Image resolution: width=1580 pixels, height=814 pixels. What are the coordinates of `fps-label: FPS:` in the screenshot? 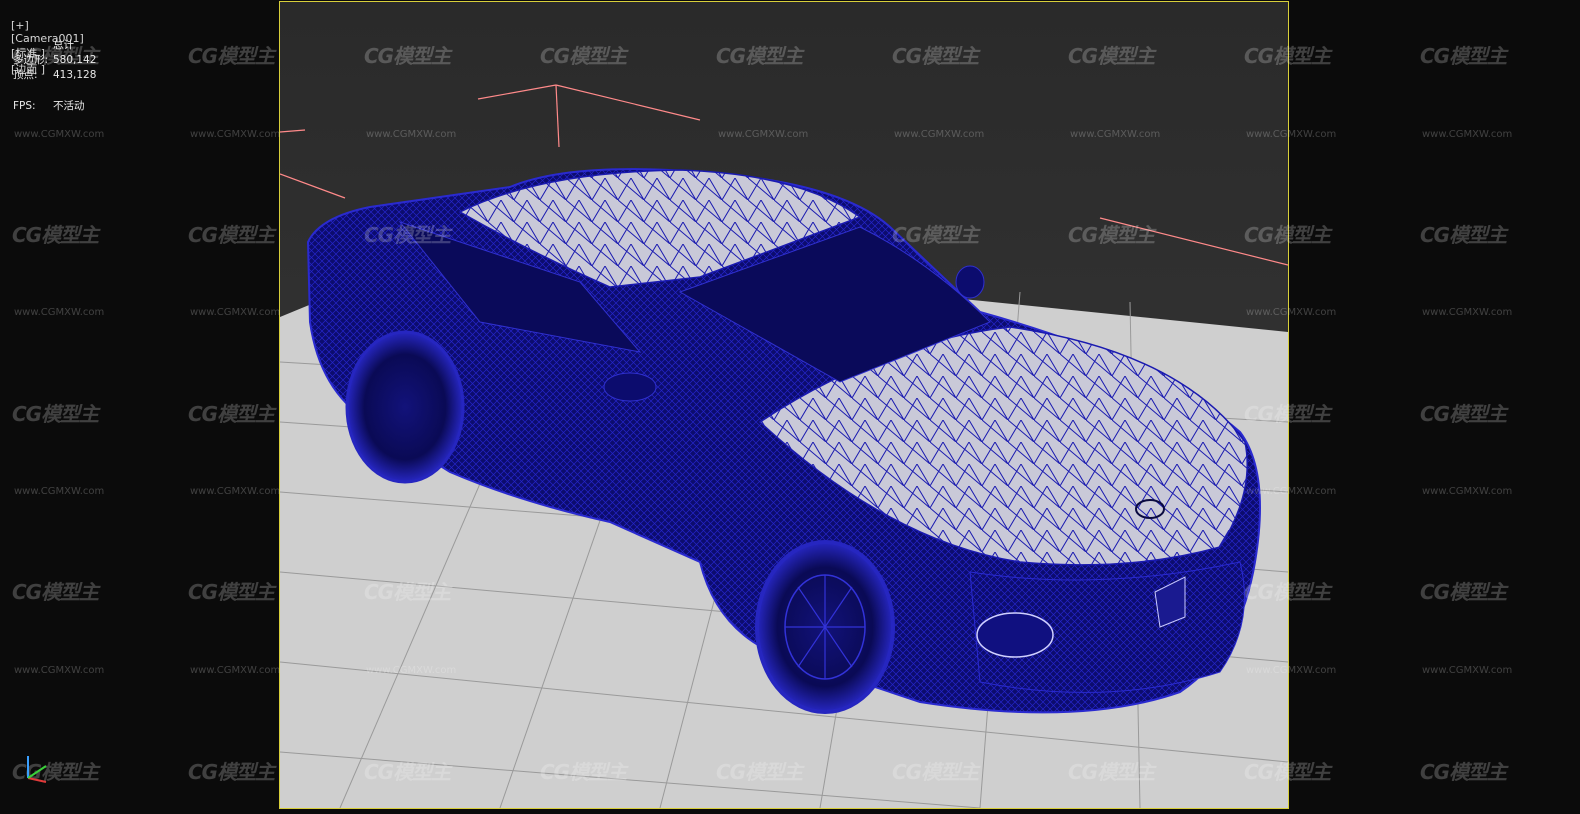 It's located at (24, 106).